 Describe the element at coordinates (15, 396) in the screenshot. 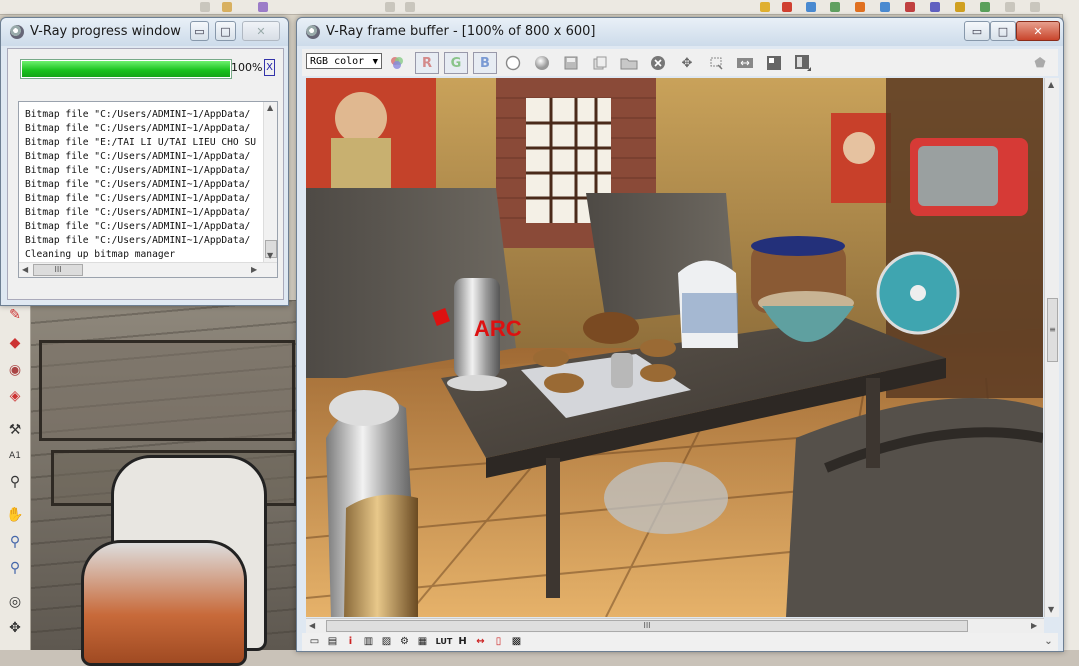

I see `offset-tool-icon: ◈` at that location.